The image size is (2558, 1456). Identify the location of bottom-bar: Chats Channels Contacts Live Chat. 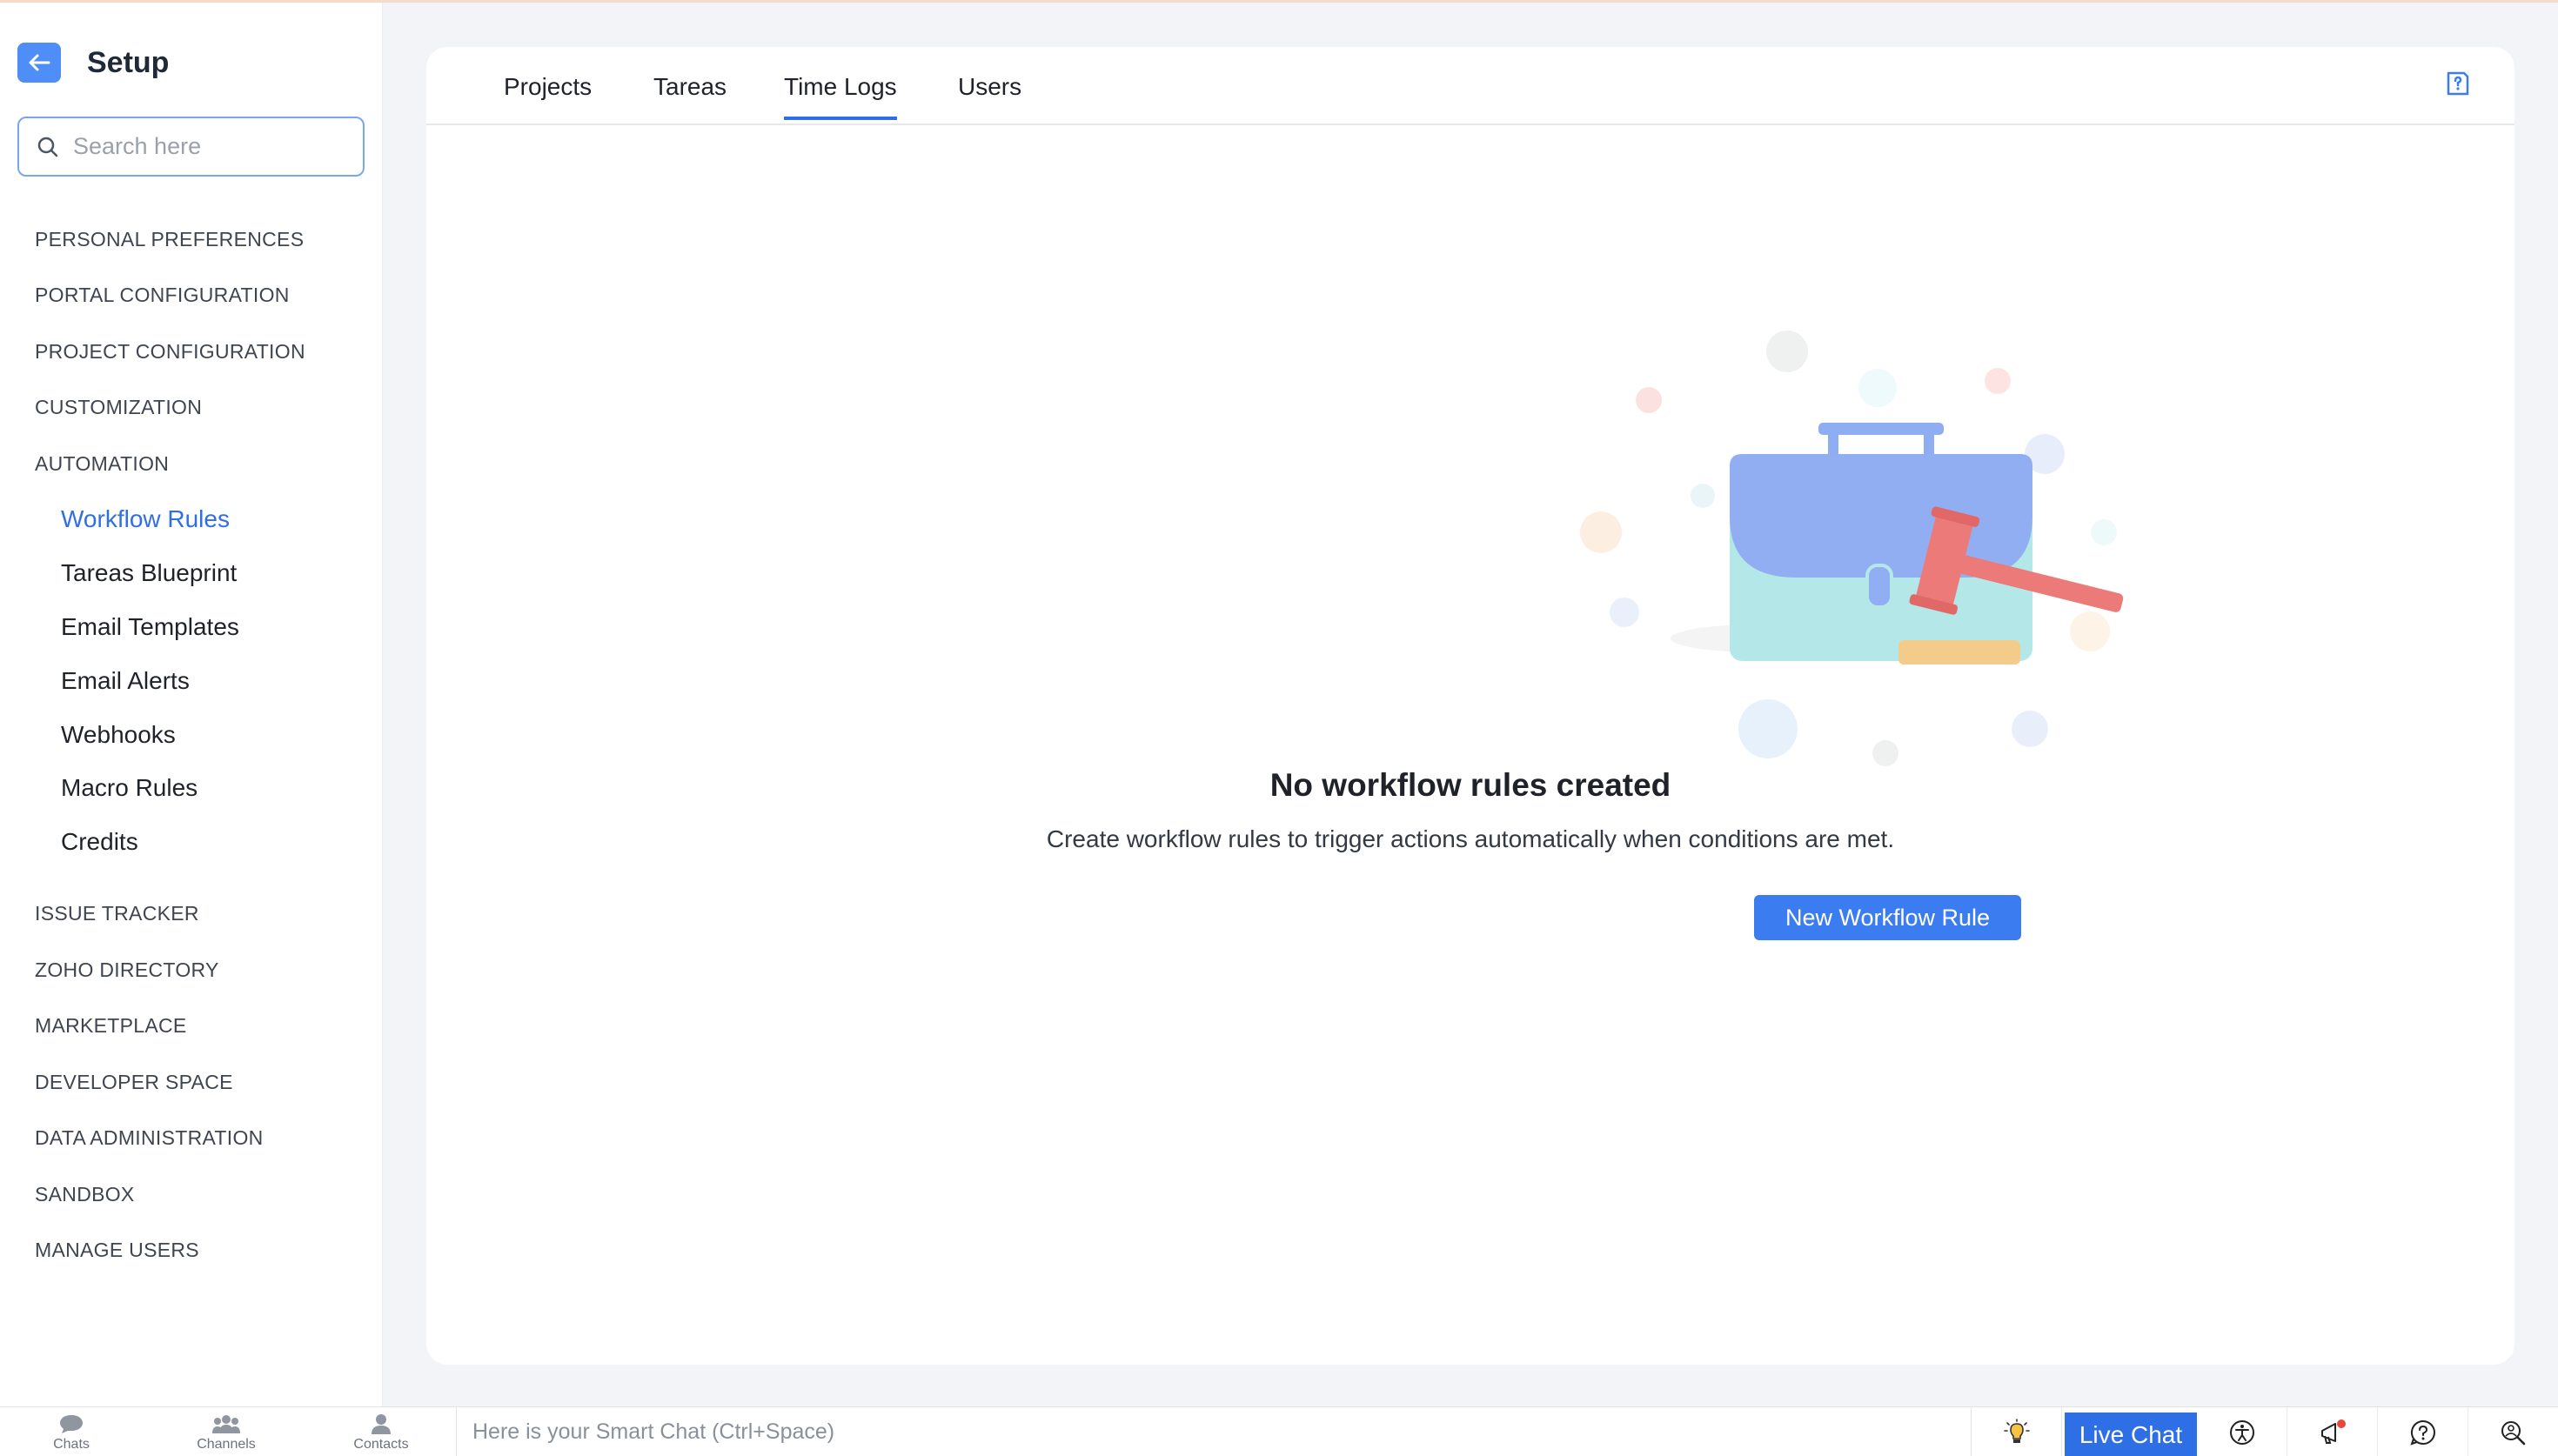
(1279, 1431).